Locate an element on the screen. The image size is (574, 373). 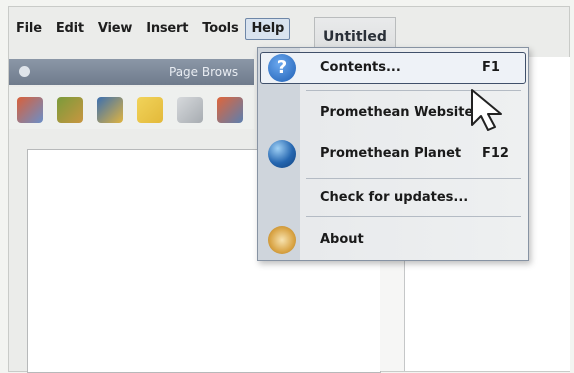
promethean-logo-icon is located at coordinates (282, 240).